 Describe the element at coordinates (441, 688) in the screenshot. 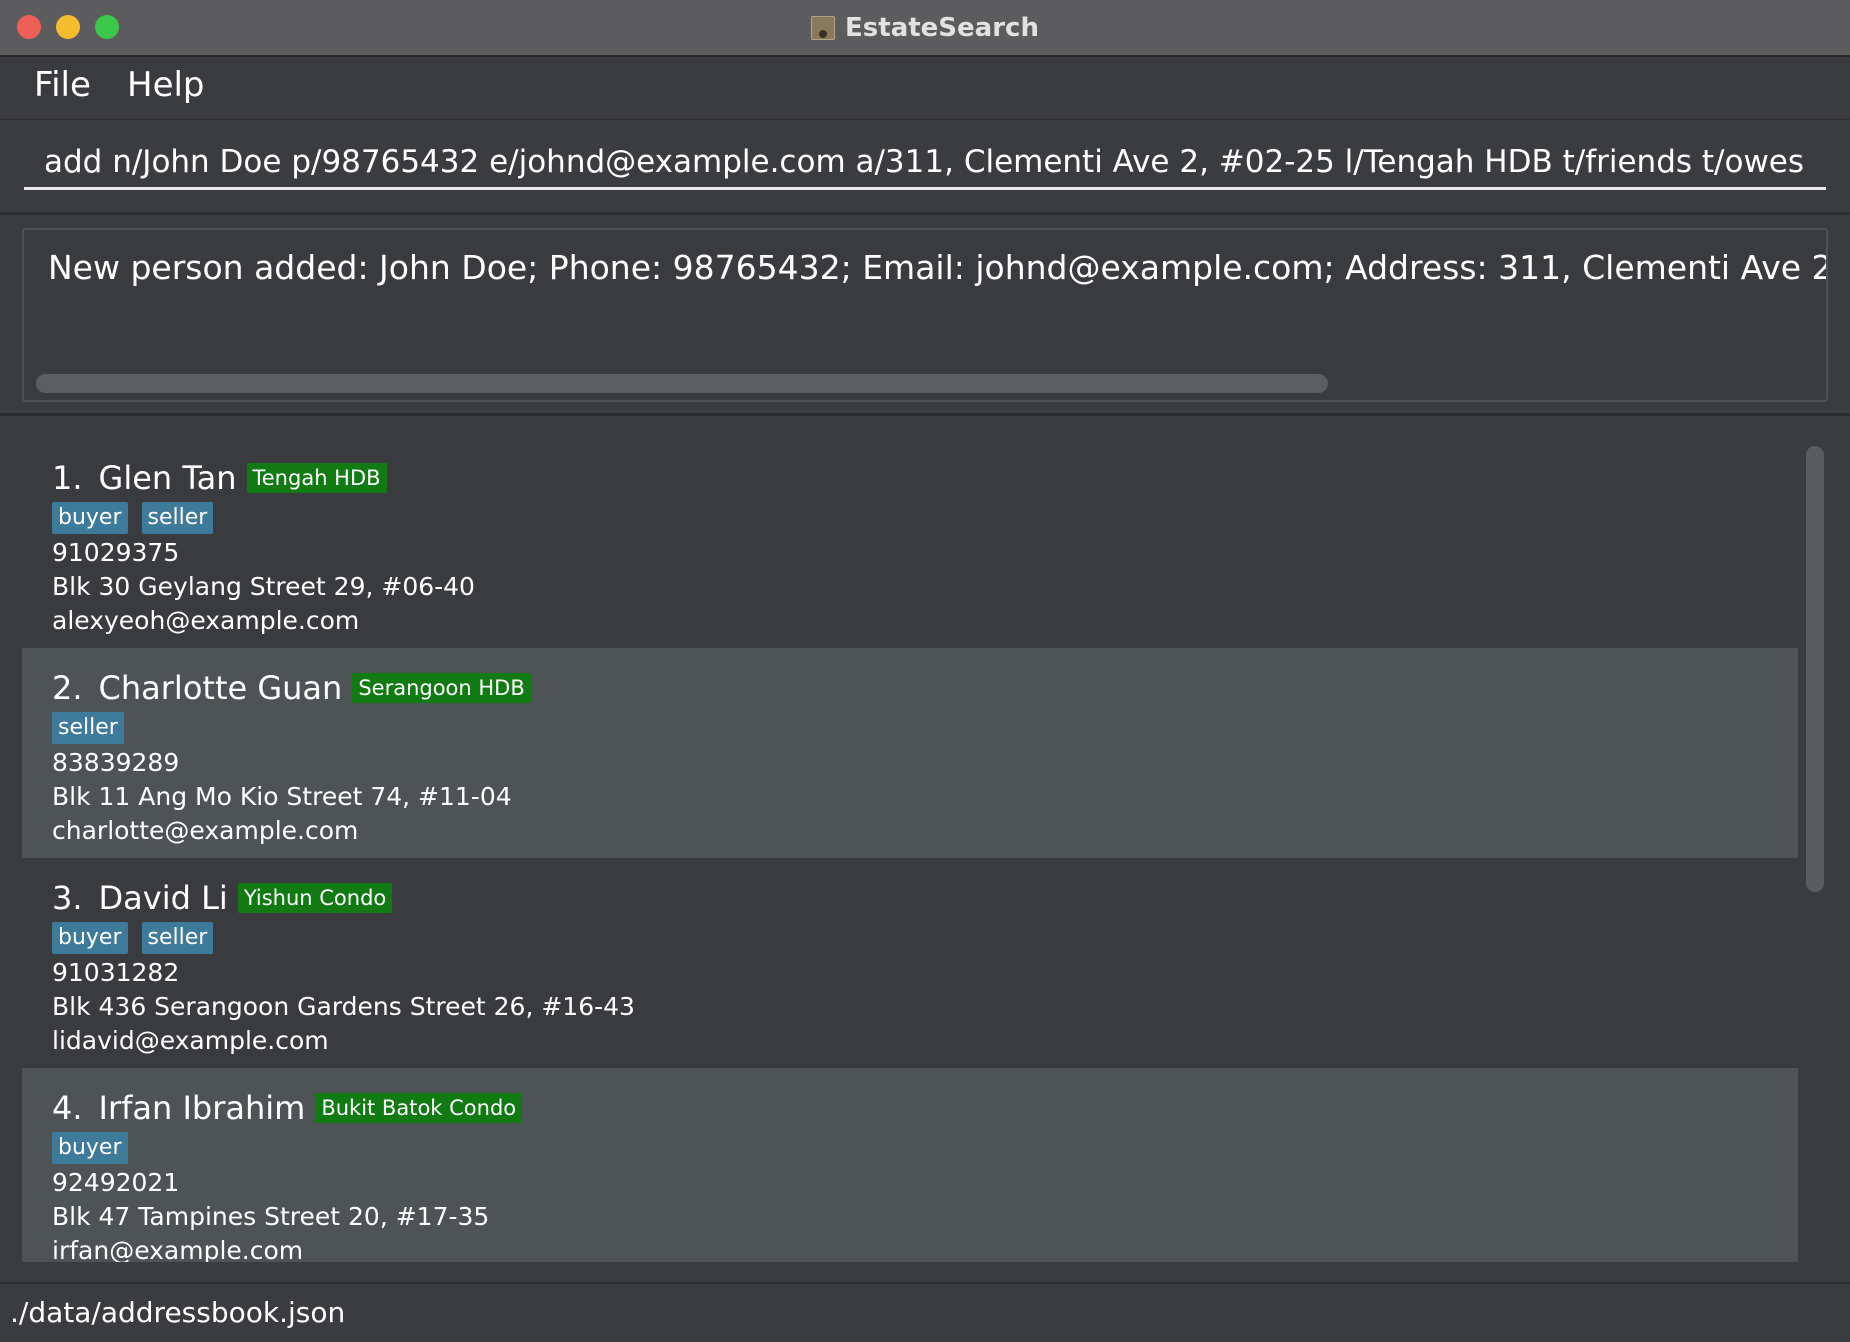

I see `listing-badge: Serangoon HDB` at that location.